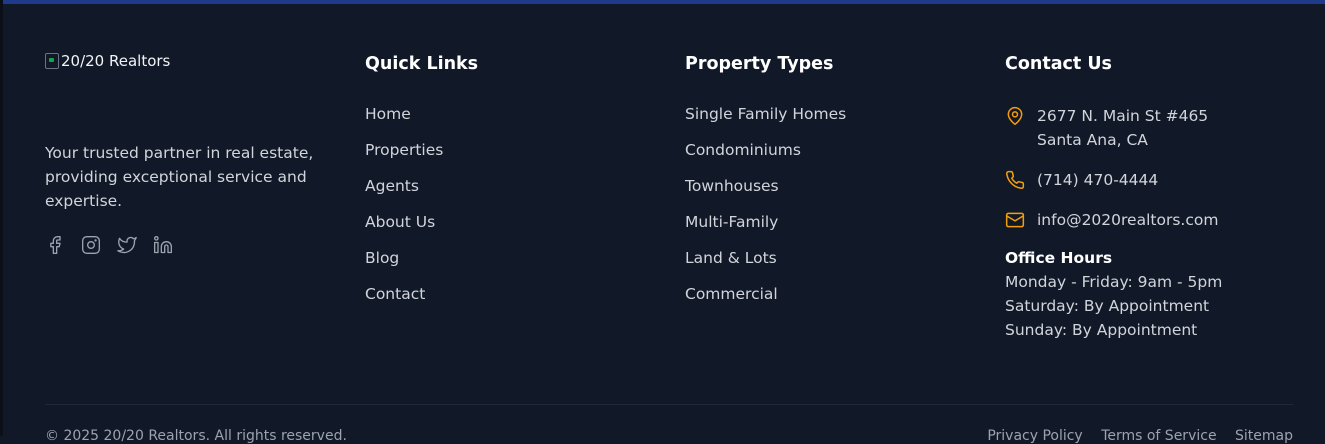  I want to click on property-type-commercial: Commercial, so click(825, 294).